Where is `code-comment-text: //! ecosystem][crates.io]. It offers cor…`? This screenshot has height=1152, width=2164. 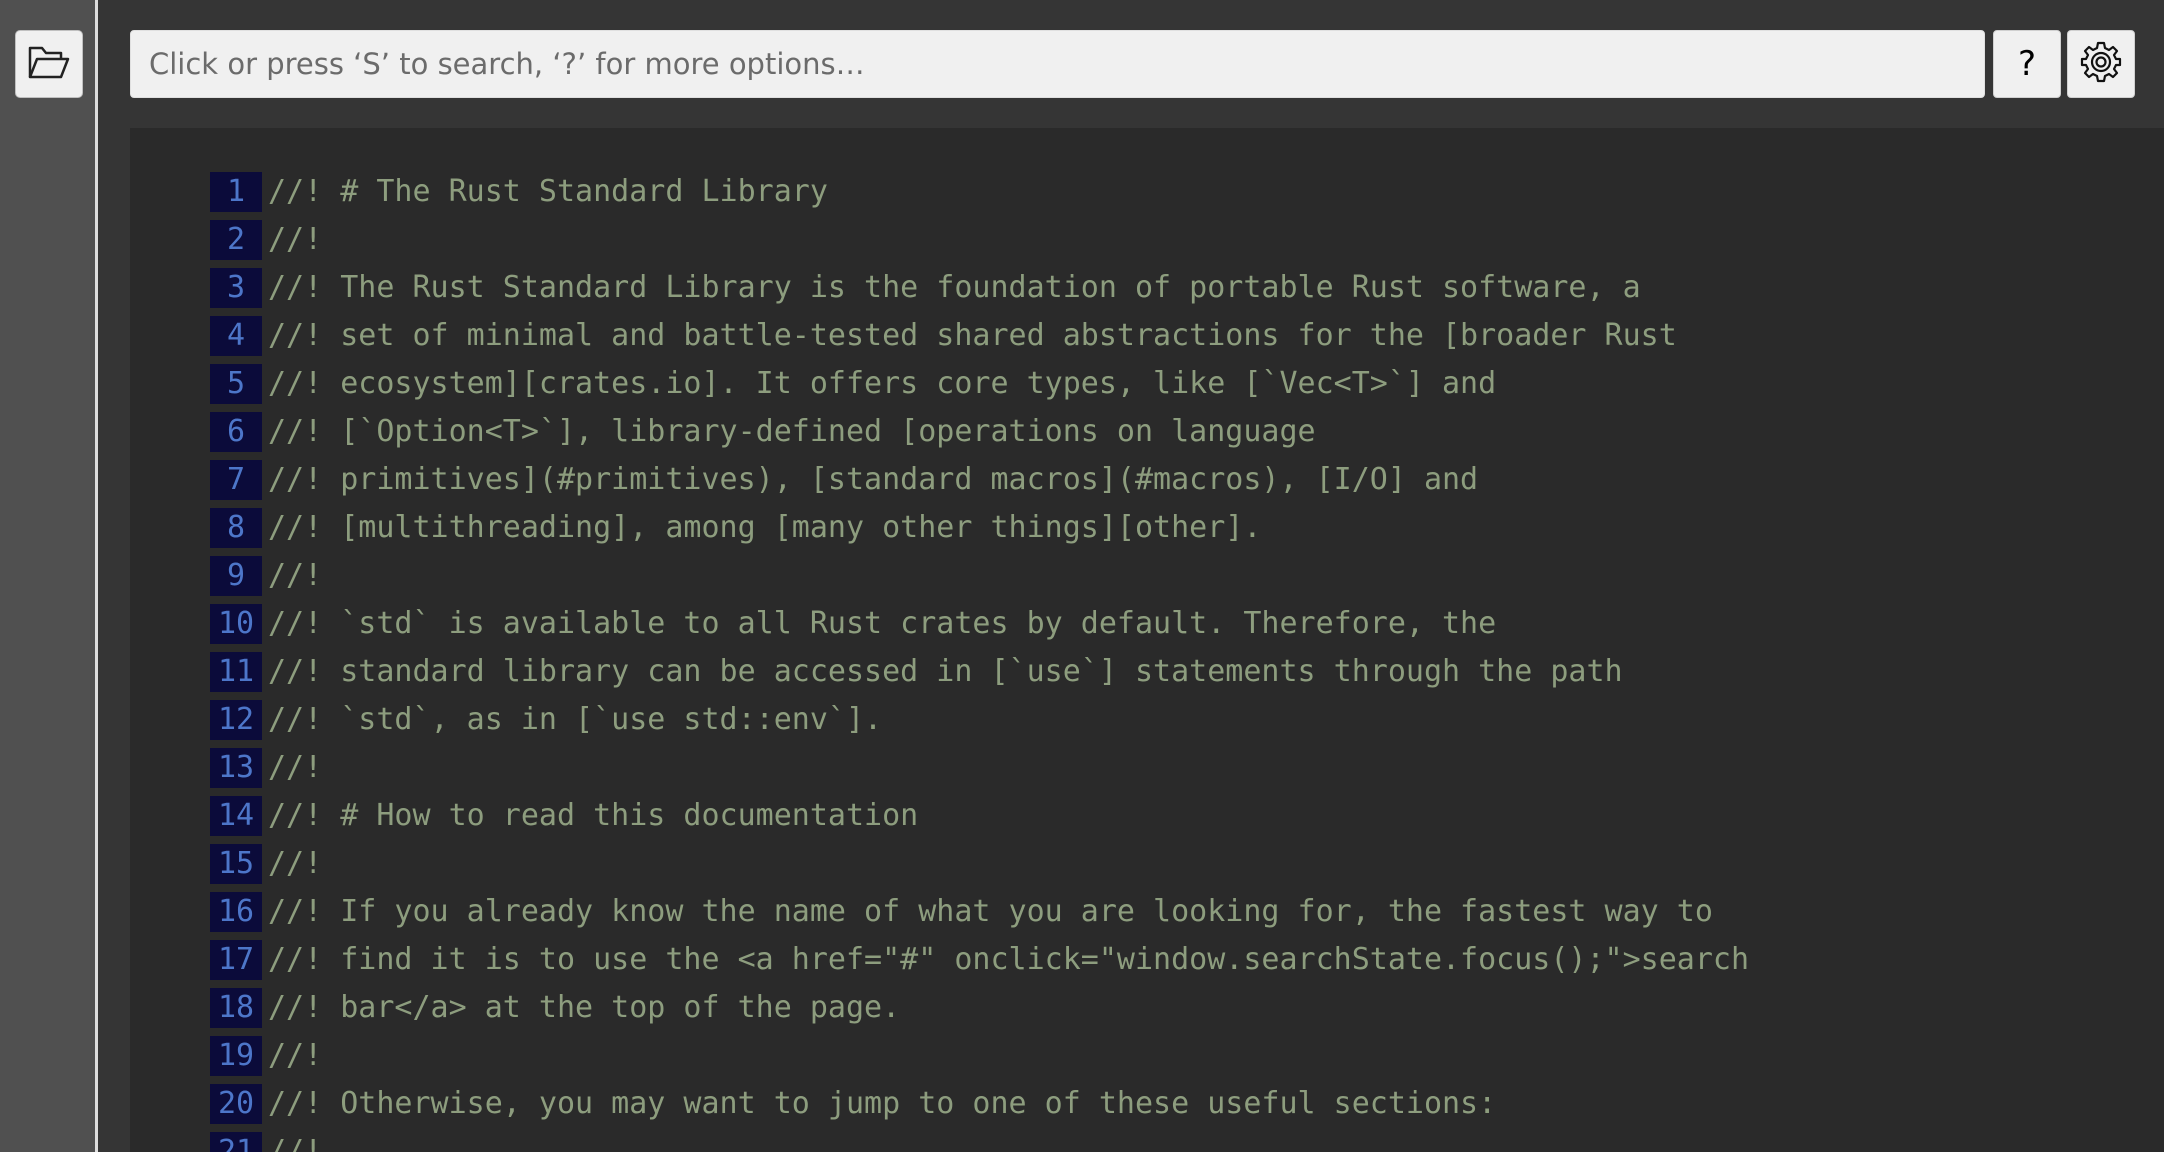
code-comment-text: //! ecosystem][crates.io]. It offers cor… is located at coordinates (882, 383).